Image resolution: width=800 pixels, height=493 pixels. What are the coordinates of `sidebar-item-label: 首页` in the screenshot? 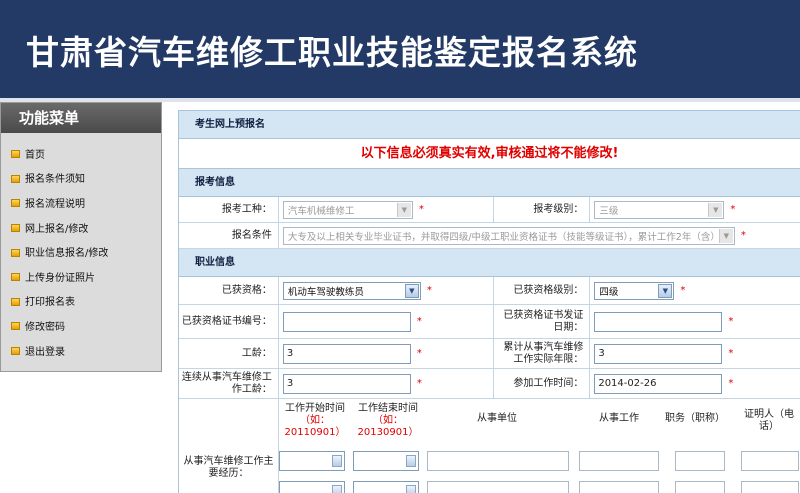 It's located at (35, 155).